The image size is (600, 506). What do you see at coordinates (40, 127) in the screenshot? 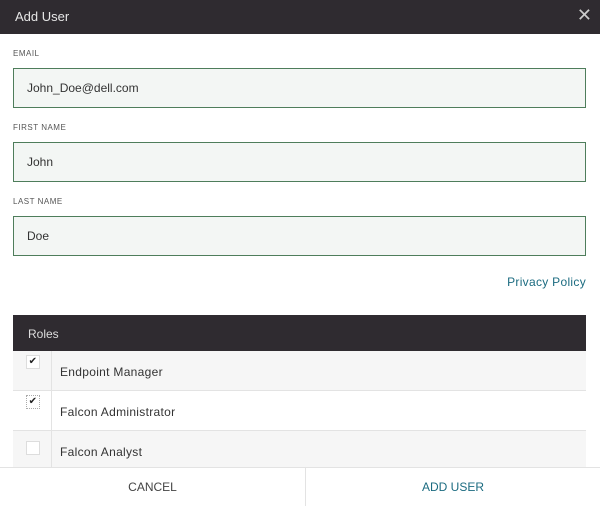
I see `first-name-label: FIRST NAME` at bounding box center [40, 127].